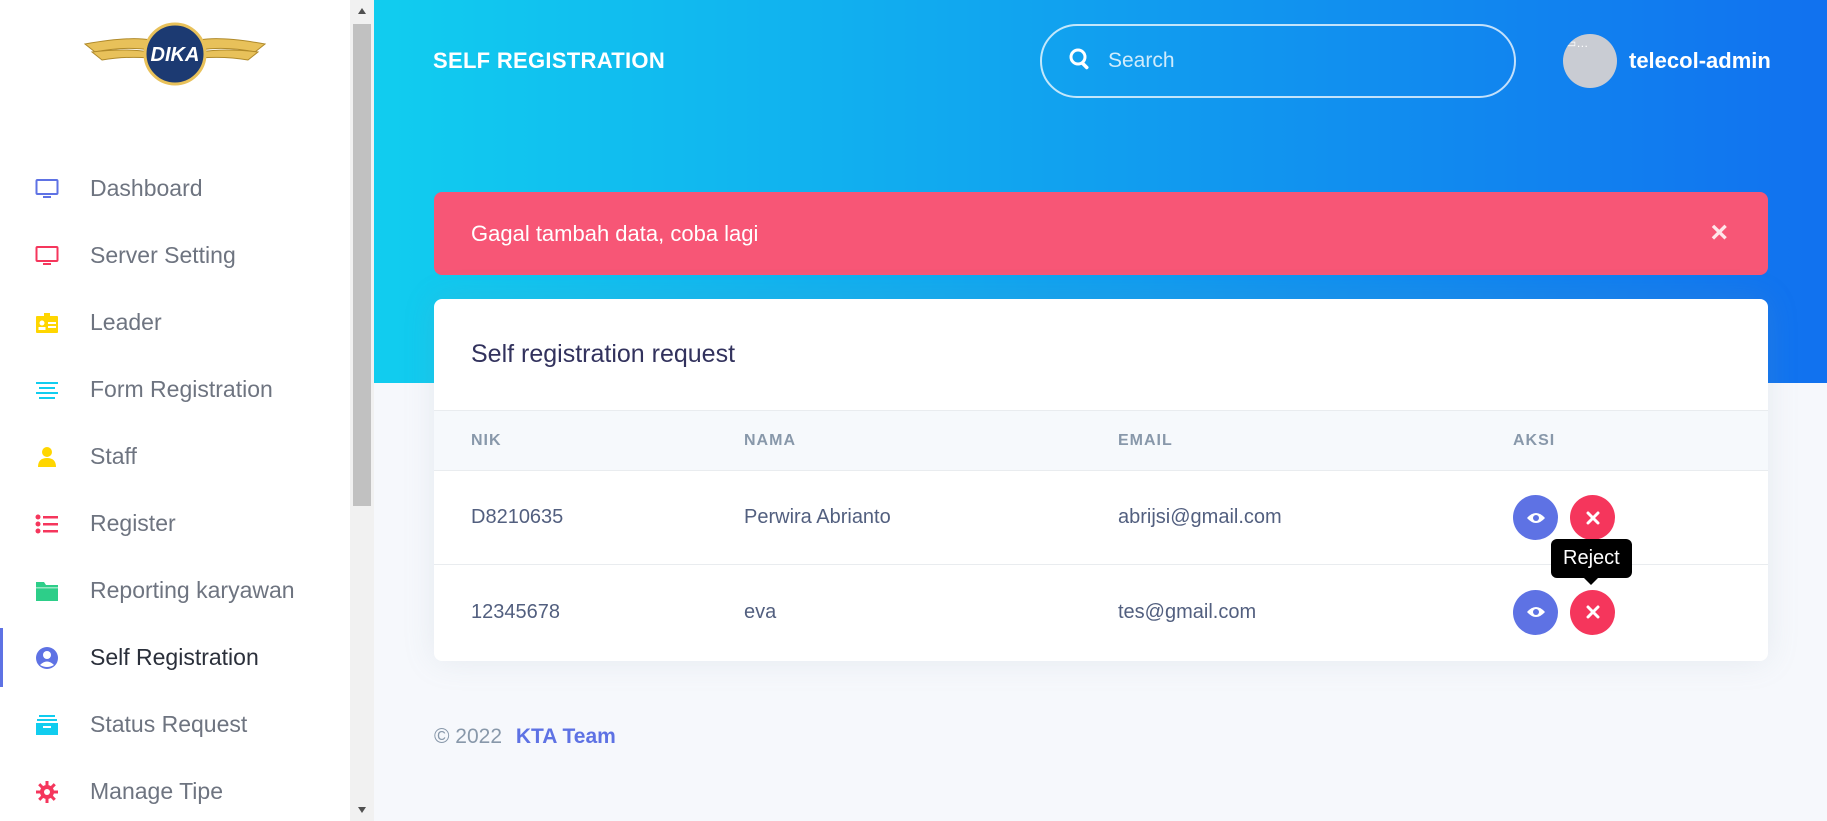 This screenshot has height=821, width=1827. I want to click on sidebar-item-reporting-karyawan: Reporting karyawan, so click(175, 590).